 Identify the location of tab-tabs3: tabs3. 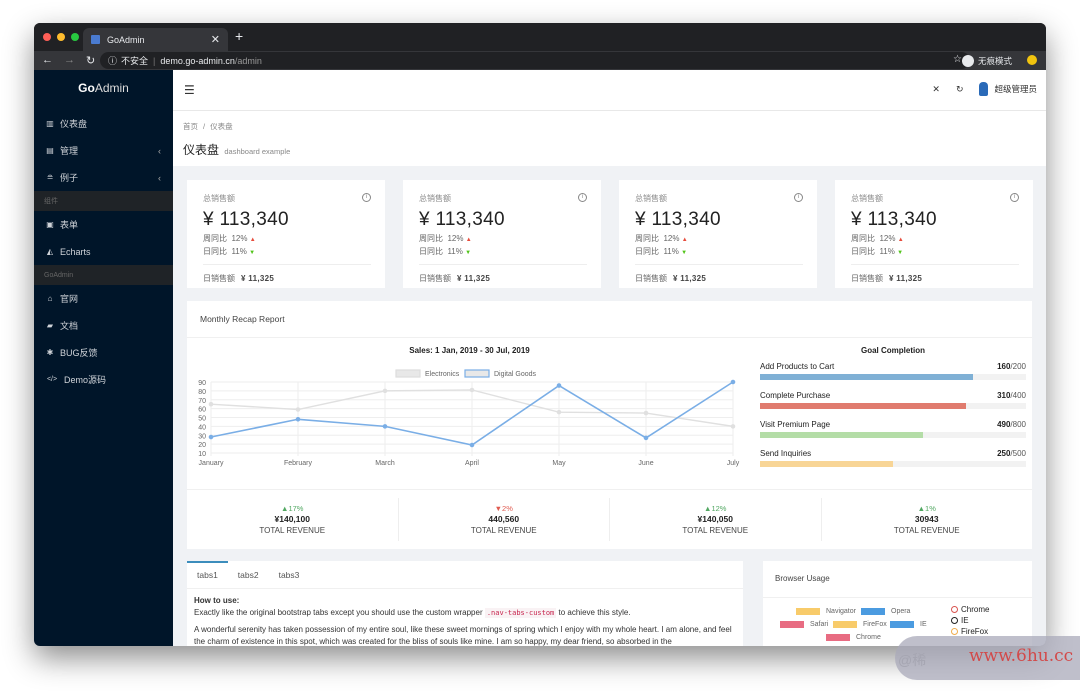
(289, 575).